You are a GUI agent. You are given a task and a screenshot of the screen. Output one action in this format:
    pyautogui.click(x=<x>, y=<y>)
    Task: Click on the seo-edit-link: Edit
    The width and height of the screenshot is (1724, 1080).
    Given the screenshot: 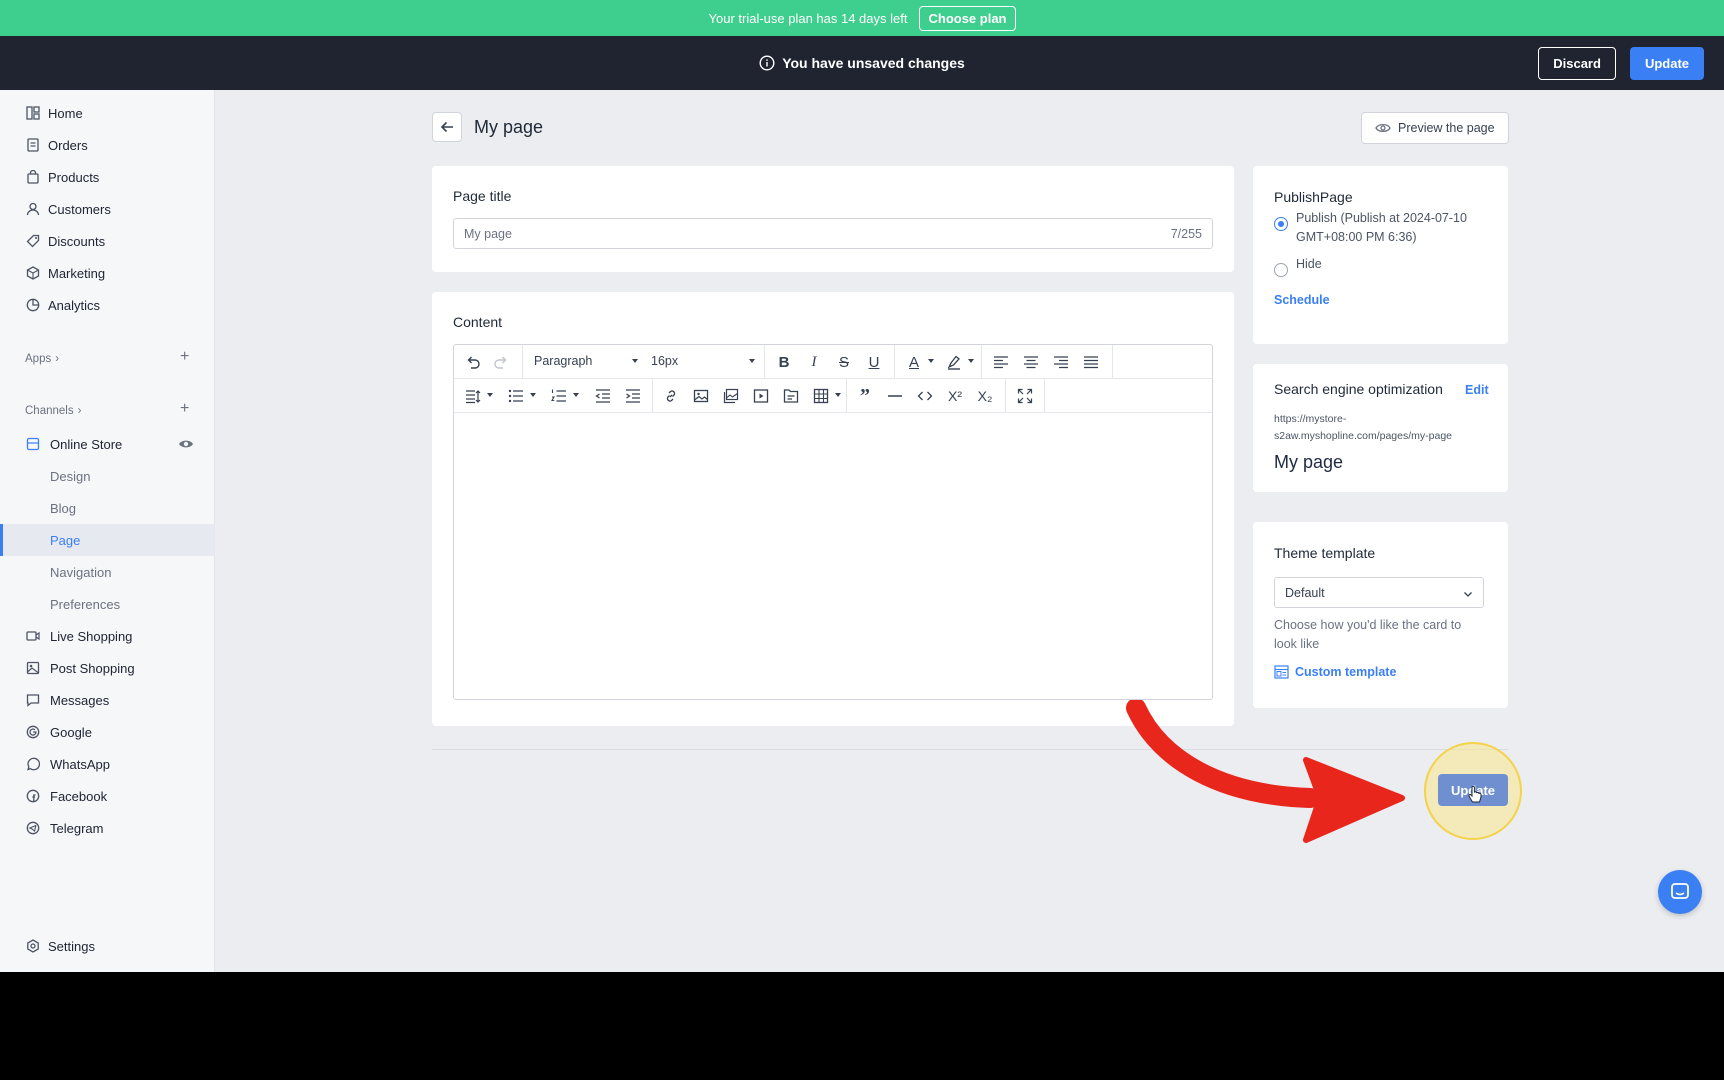 What is the action you would take?
    pyautogui.click(x=1477, y=390)
    